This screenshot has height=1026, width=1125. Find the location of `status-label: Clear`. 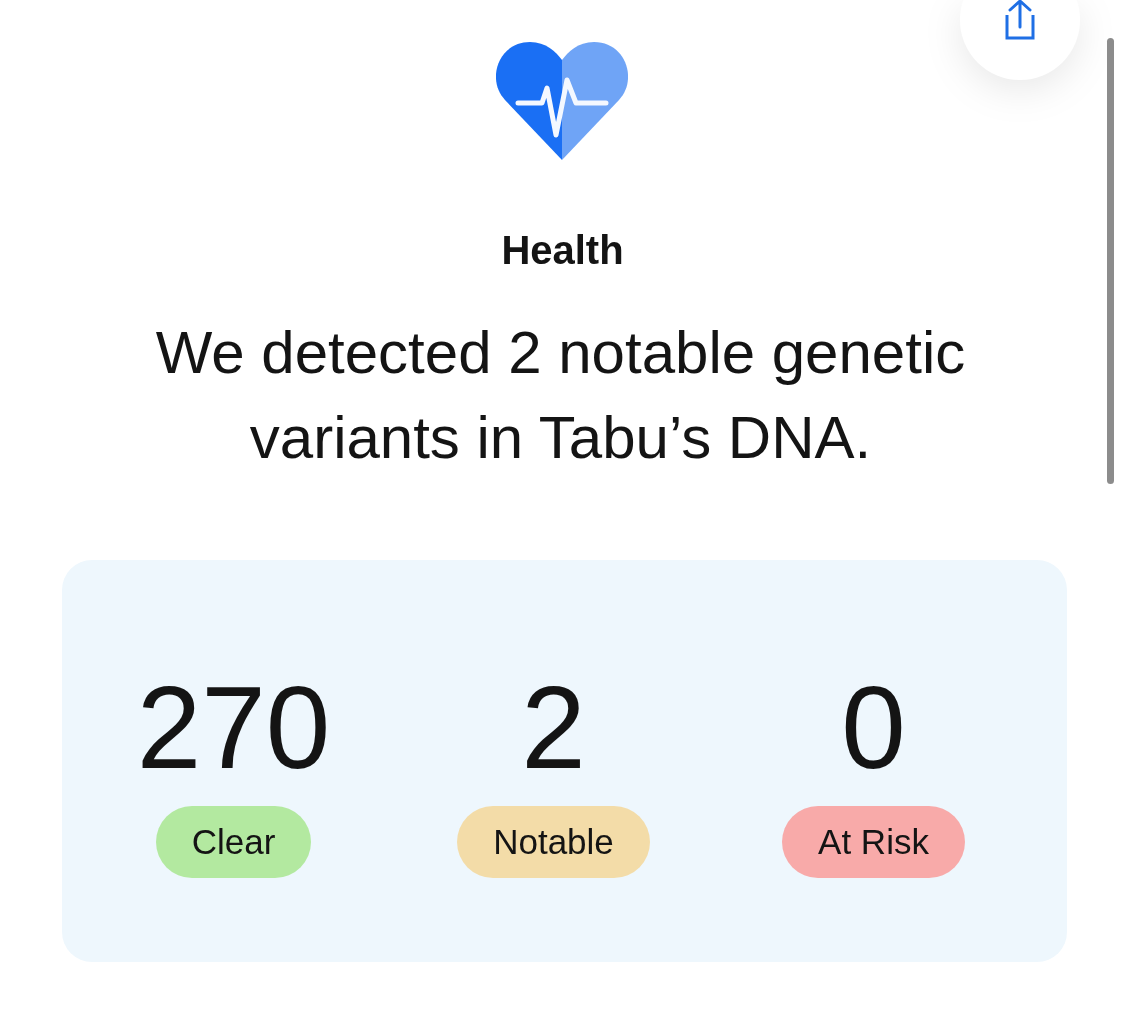

status-label: Clear is located at coordinates (233, 842).